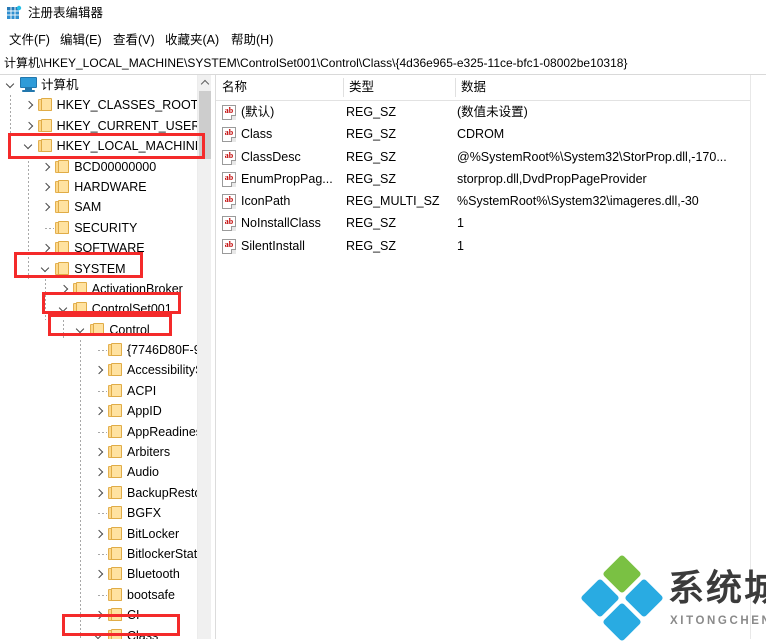  I want to click on tree-item-label: bootsafe, so click(151, 594).